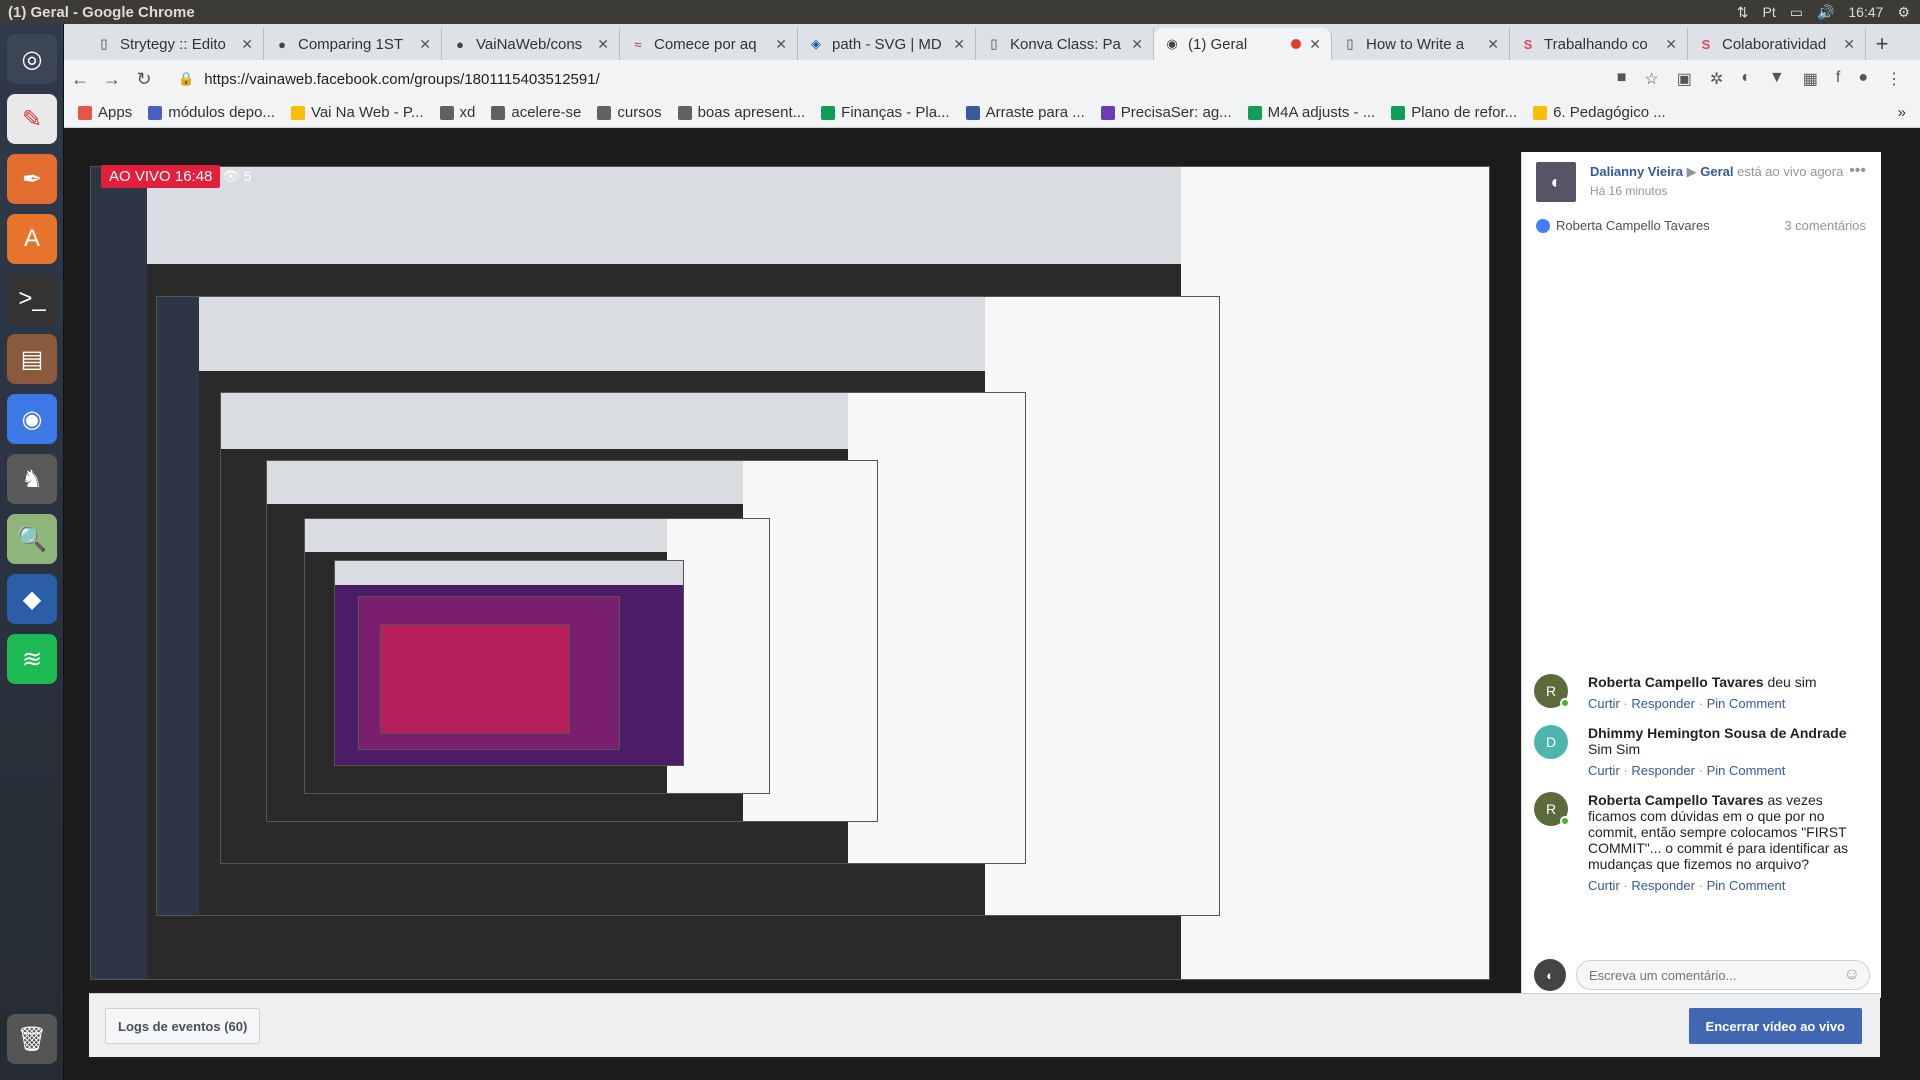 This screenshot has height=1080, width=1920. What do you see at coordinates (1909, 112) in the screenshot?
I see `bookmarks-overflow-icon: »` at bounding box center [1909, 112].